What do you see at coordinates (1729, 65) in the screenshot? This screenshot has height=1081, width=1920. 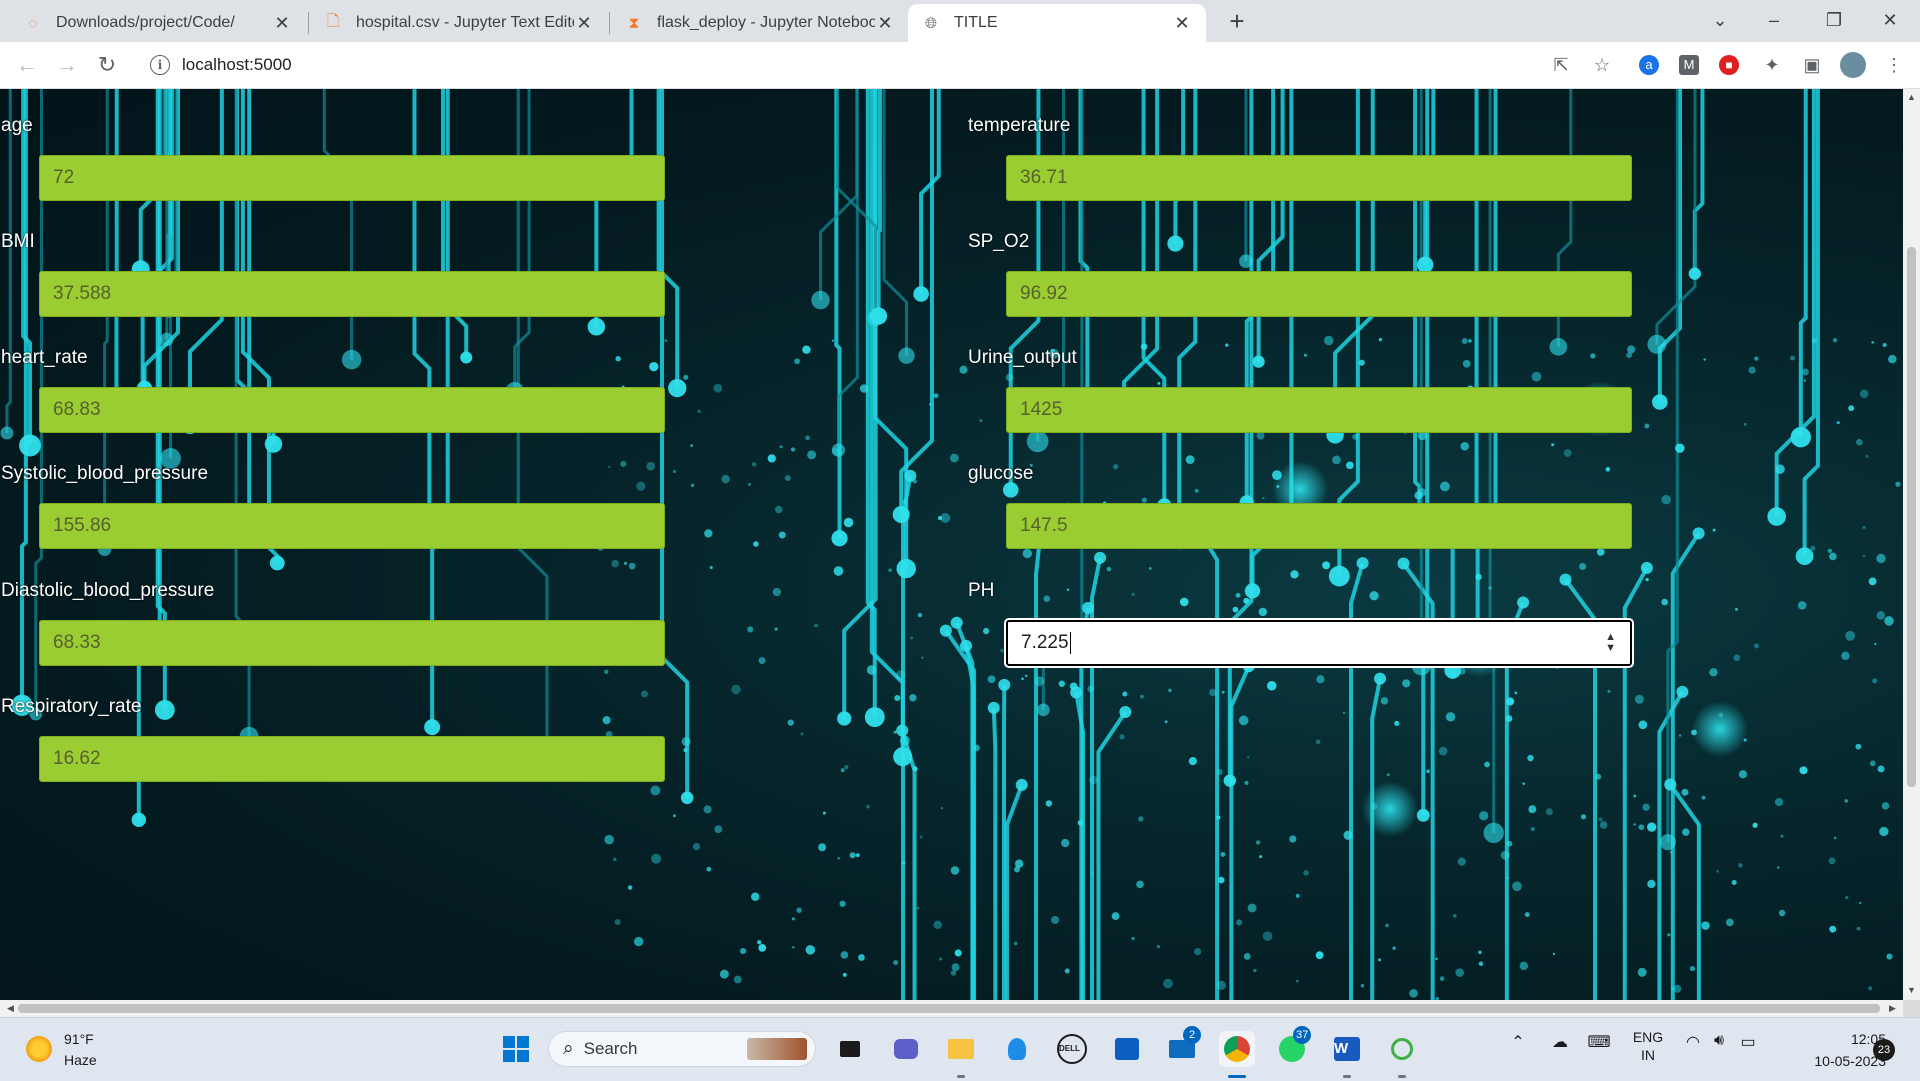 I see `extension-shield-icon: ■` at bounding box center [1729, 65].